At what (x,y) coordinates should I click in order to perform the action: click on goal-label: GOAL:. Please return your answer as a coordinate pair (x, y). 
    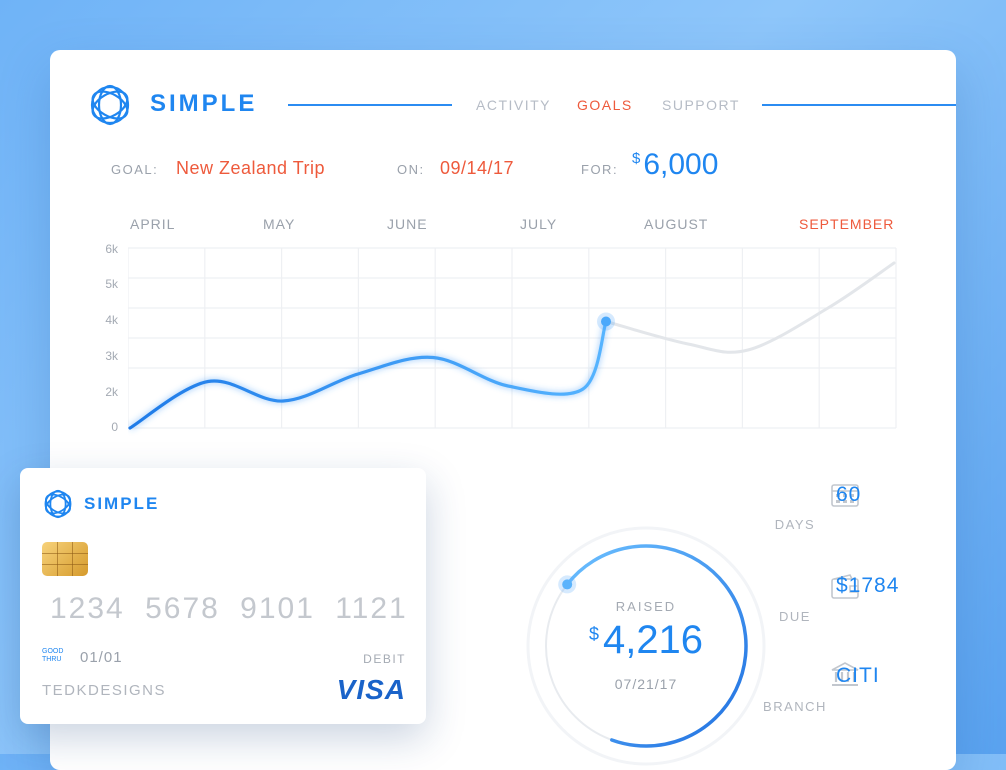
    Looking at the image, I should click on (135, 169).